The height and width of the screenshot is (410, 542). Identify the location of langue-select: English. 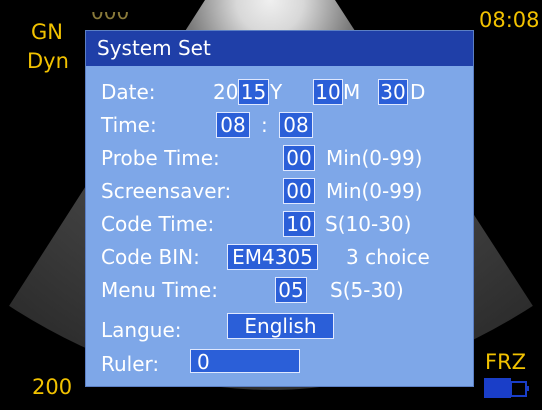
(280, 326).